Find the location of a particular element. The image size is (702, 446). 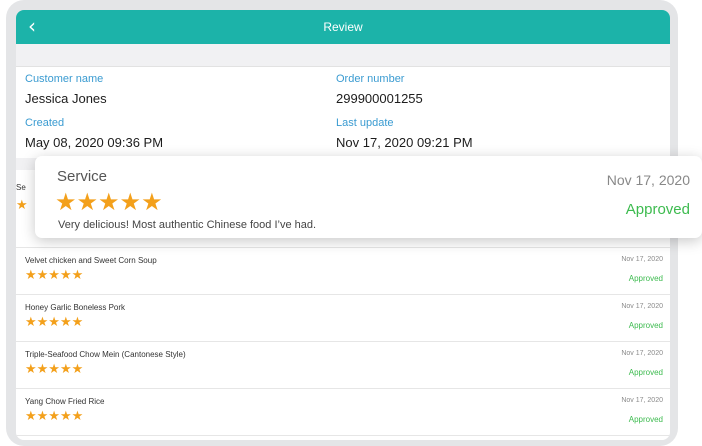

review-item-name: Service is located at coordinates (82, 176).